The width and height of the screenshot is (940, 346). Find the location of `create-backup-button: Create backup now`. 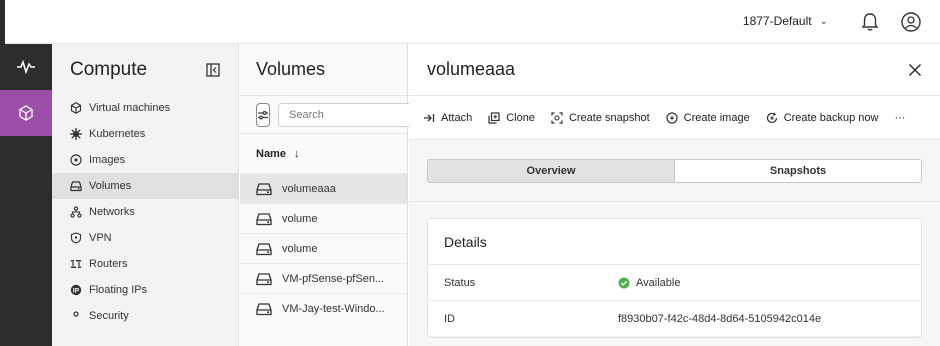

create-backup-button: Create backup now is located at coordinates (822, 117).